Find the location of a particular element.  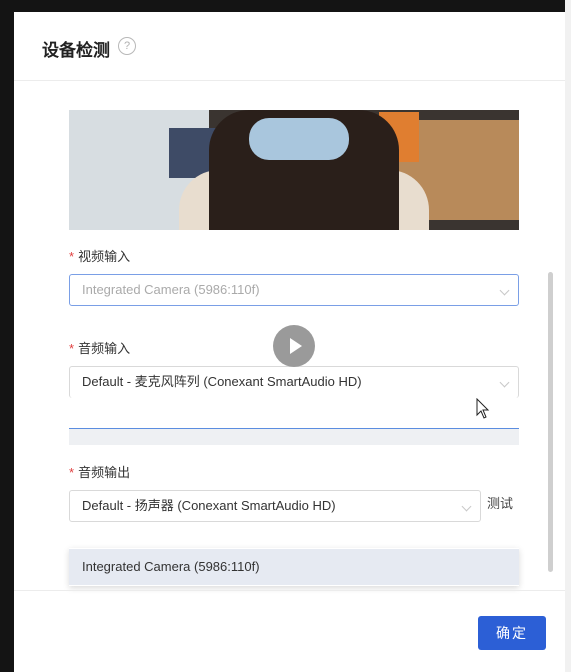

camera-preview is located at coordinates (294, 170).